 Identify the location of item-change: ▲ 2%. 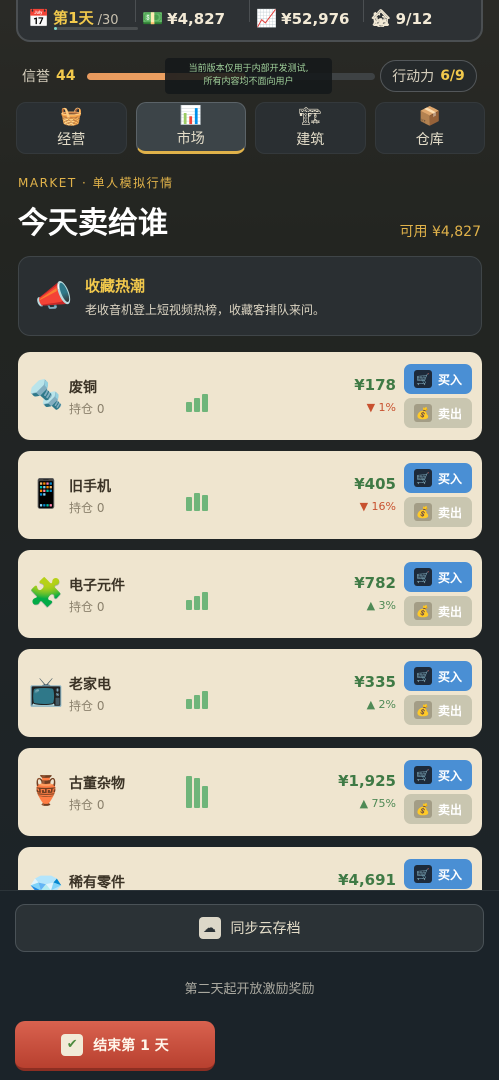
(381, 704).